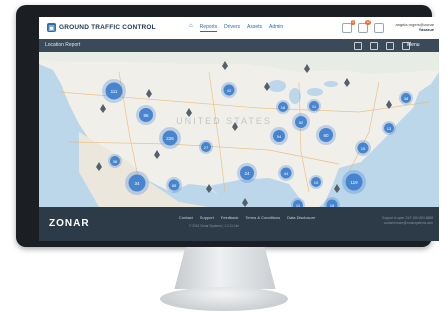 The image size is (446, 321). I want to click on cluster-count: 15, so click(363, 148).